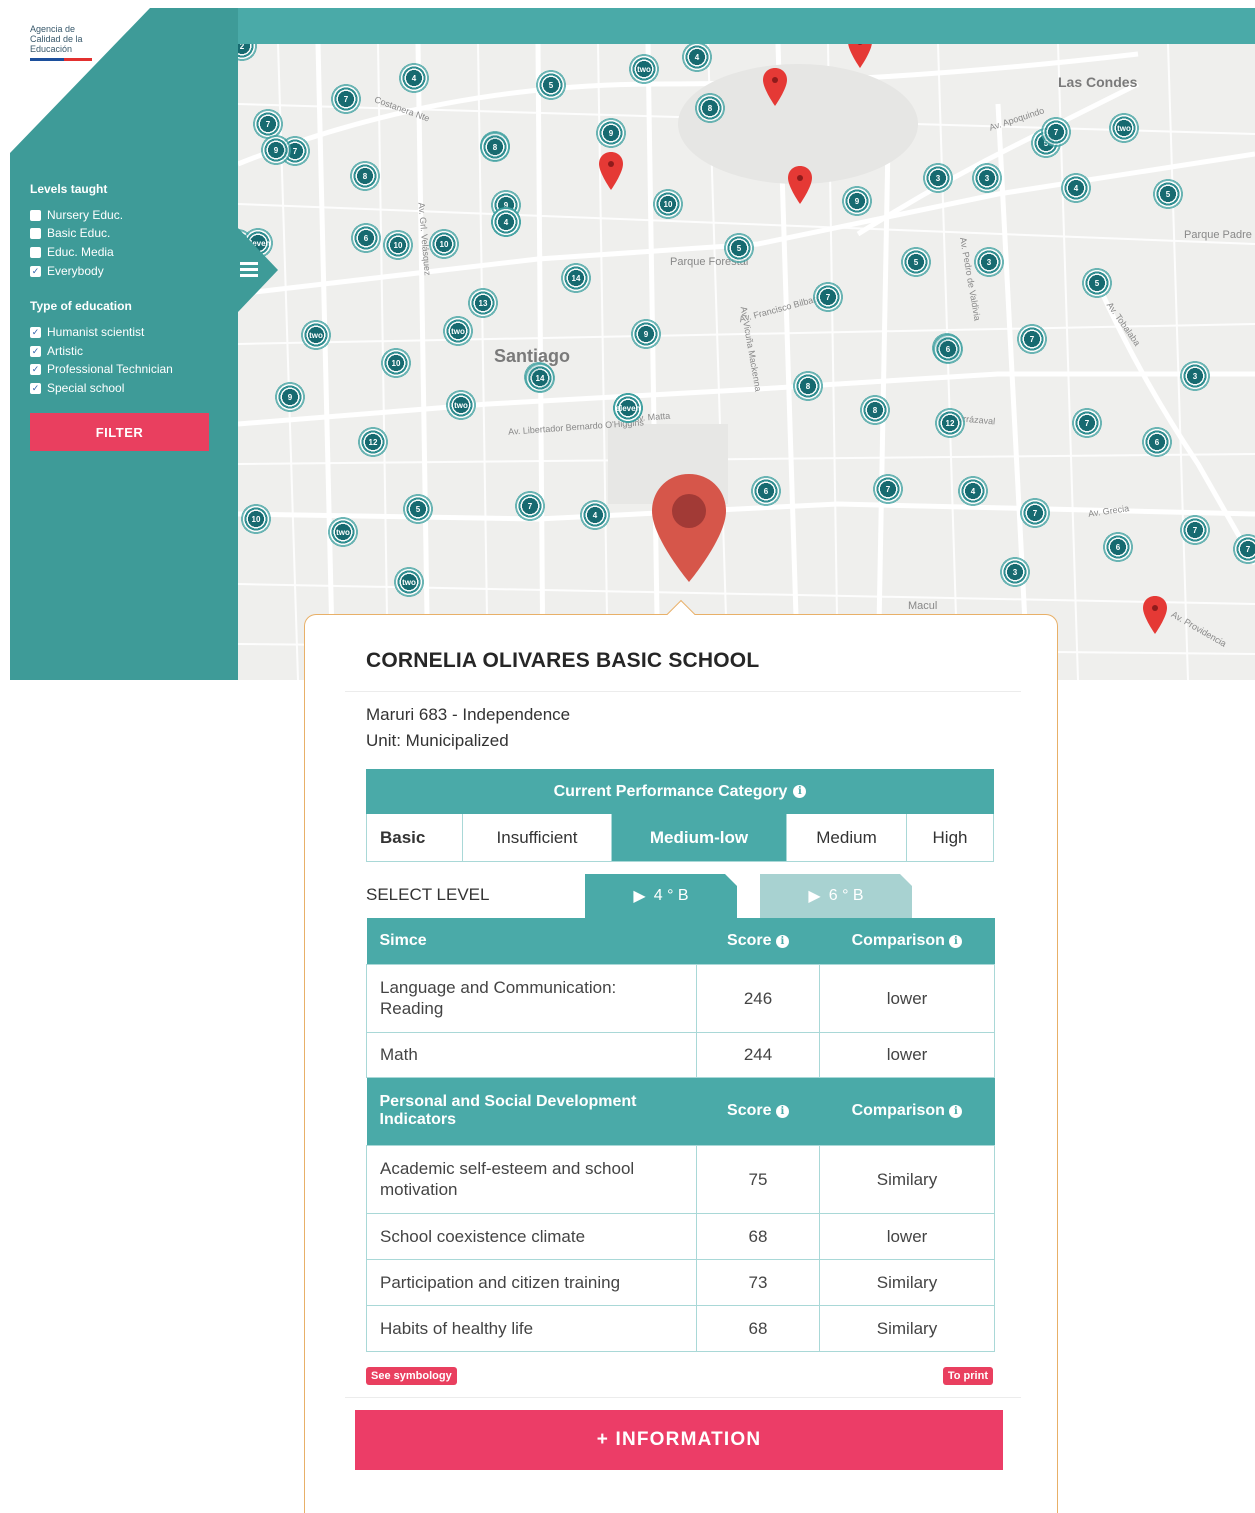 The height and width of the screenshot is (1513, 1255). I want to click on level-tab-4b: ▶ 4 ° B, so click(661, 896).